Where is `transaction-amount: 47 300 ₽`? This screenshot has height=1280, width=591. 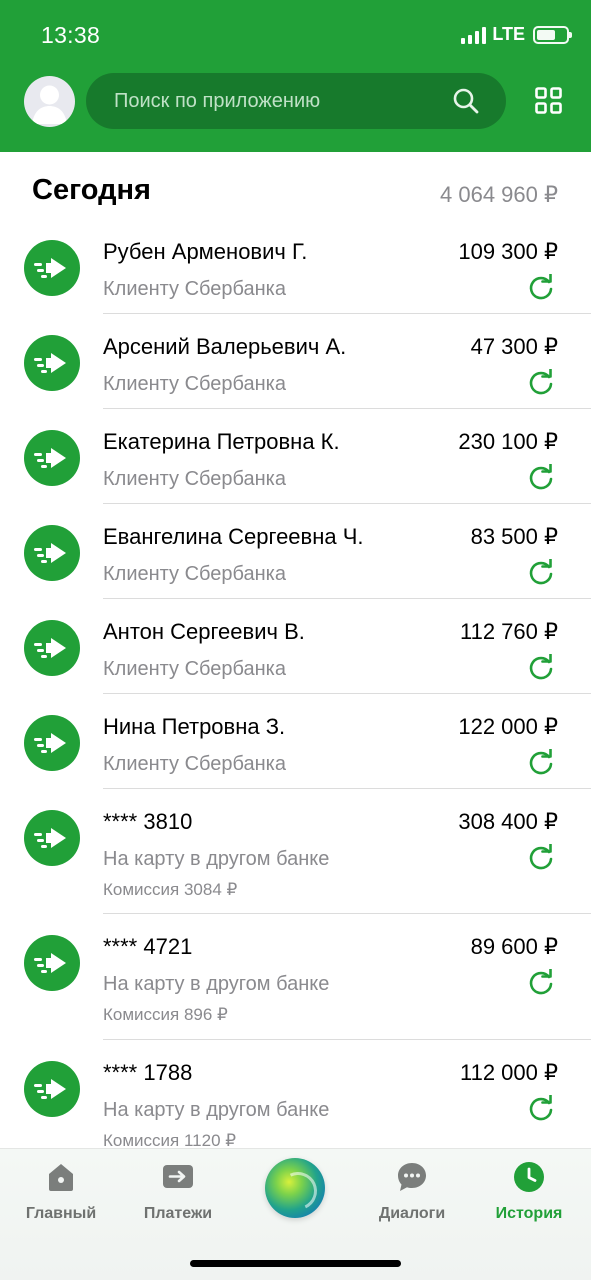 transaction-amount: 47 300 ₽ is located at coordinates (514, 346).